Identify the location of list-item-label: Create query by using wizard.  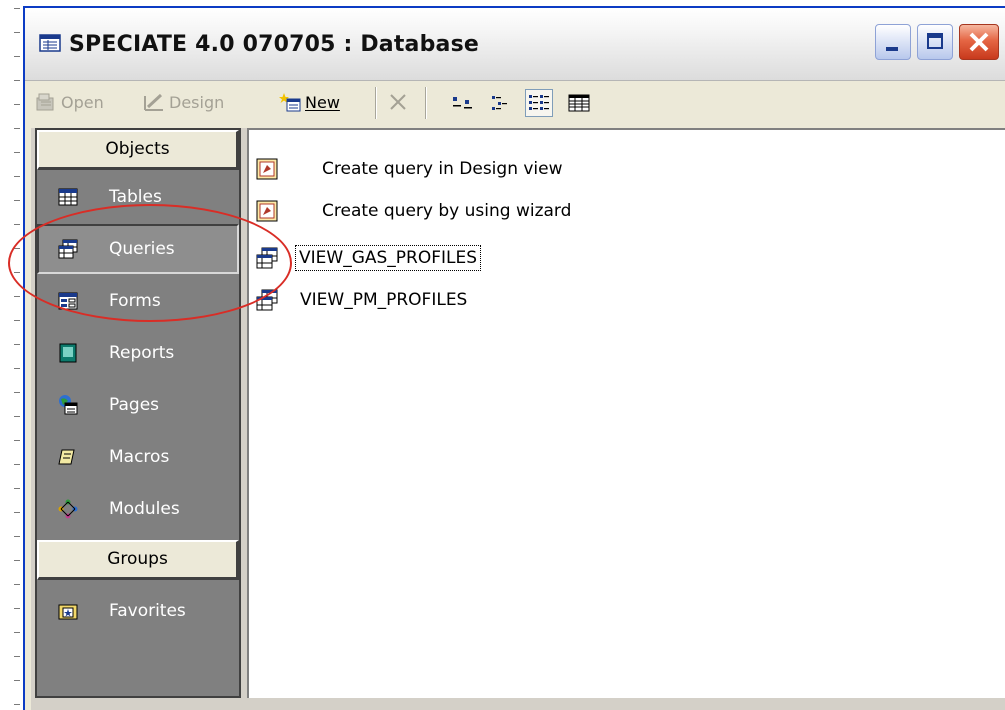
(447, 211).